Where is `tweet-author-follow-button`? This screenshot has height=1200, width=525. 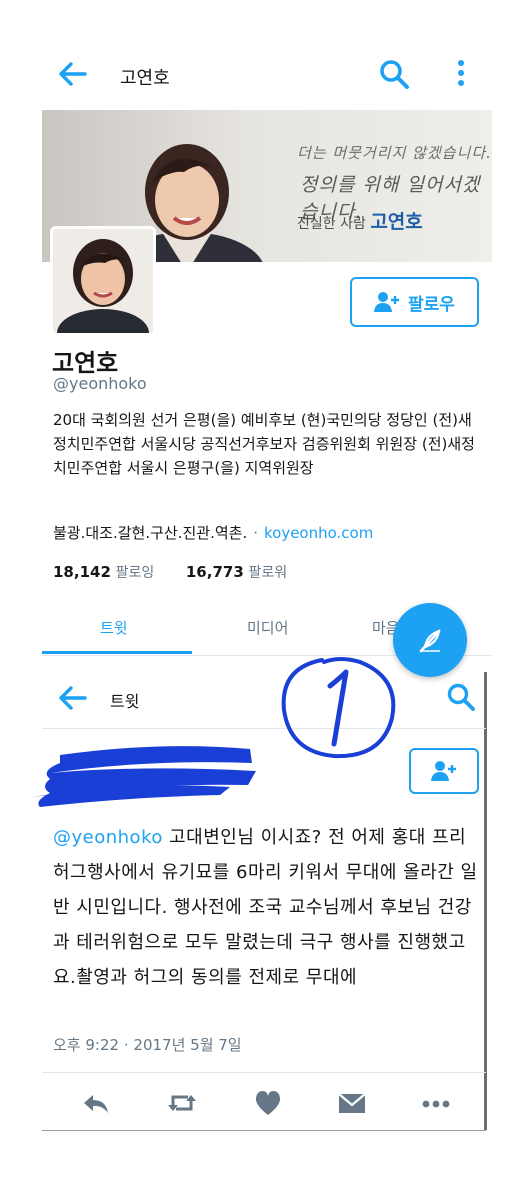 tweet-author-follow-button is located at coordinates (444, 771).